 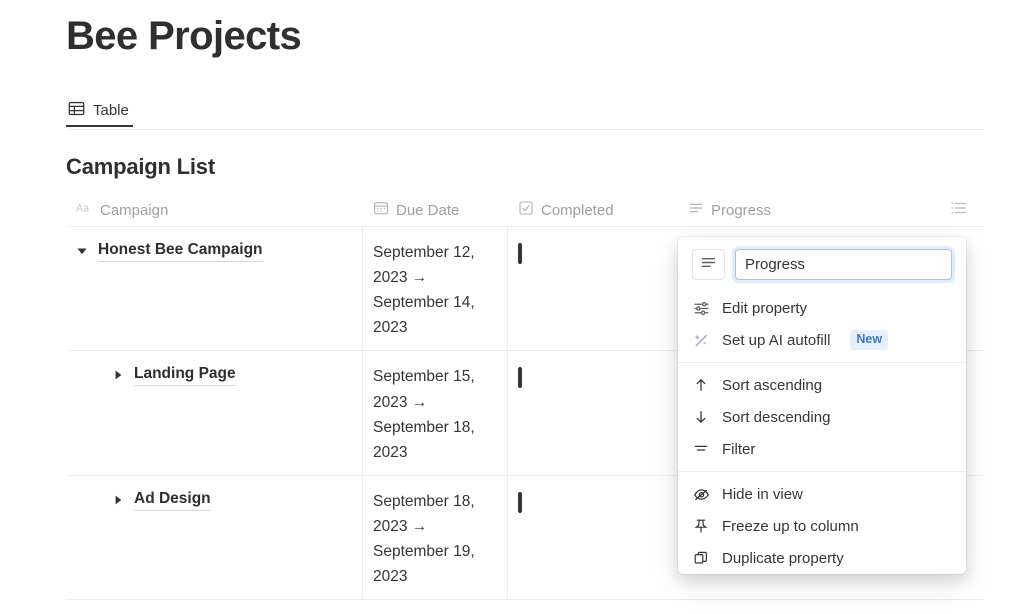 What do you see at coordinates (134, 210) in the screenshot?
I see `column-header-campaign-label: Campaign` at bounding box center [134, 210].